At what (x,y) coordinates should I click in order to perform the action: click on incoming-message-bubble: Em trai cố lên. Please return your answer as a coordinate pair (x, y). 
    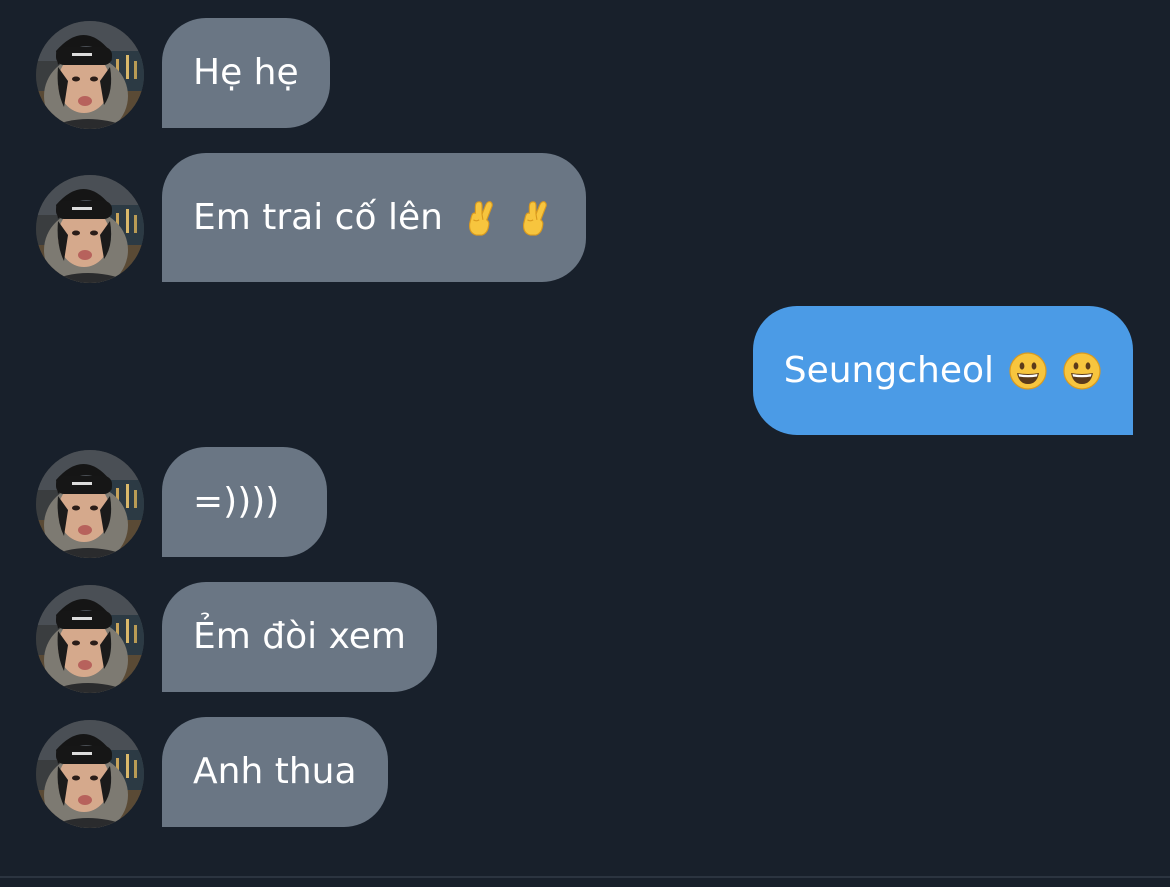
    Looking at the image, I should click on (374, 217).